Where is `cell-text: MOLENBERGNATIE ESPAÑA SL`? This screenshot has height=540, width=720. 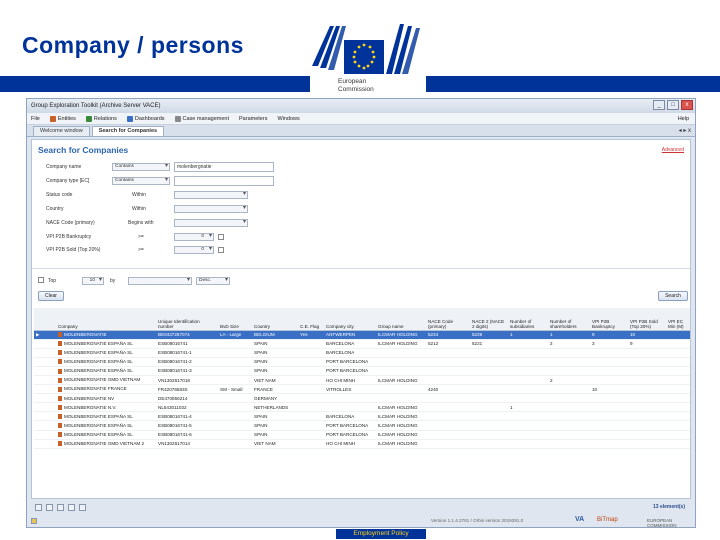
cell-text: MOLENBERGNATIE ESPAÑA SL is located at coordinates (98, 425).